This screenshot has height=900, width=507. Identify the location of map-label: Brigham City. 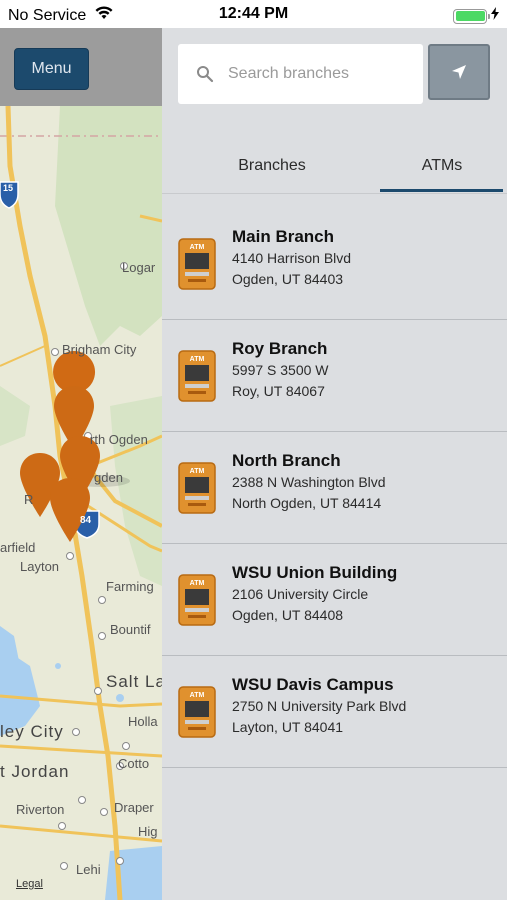
(99, 349).